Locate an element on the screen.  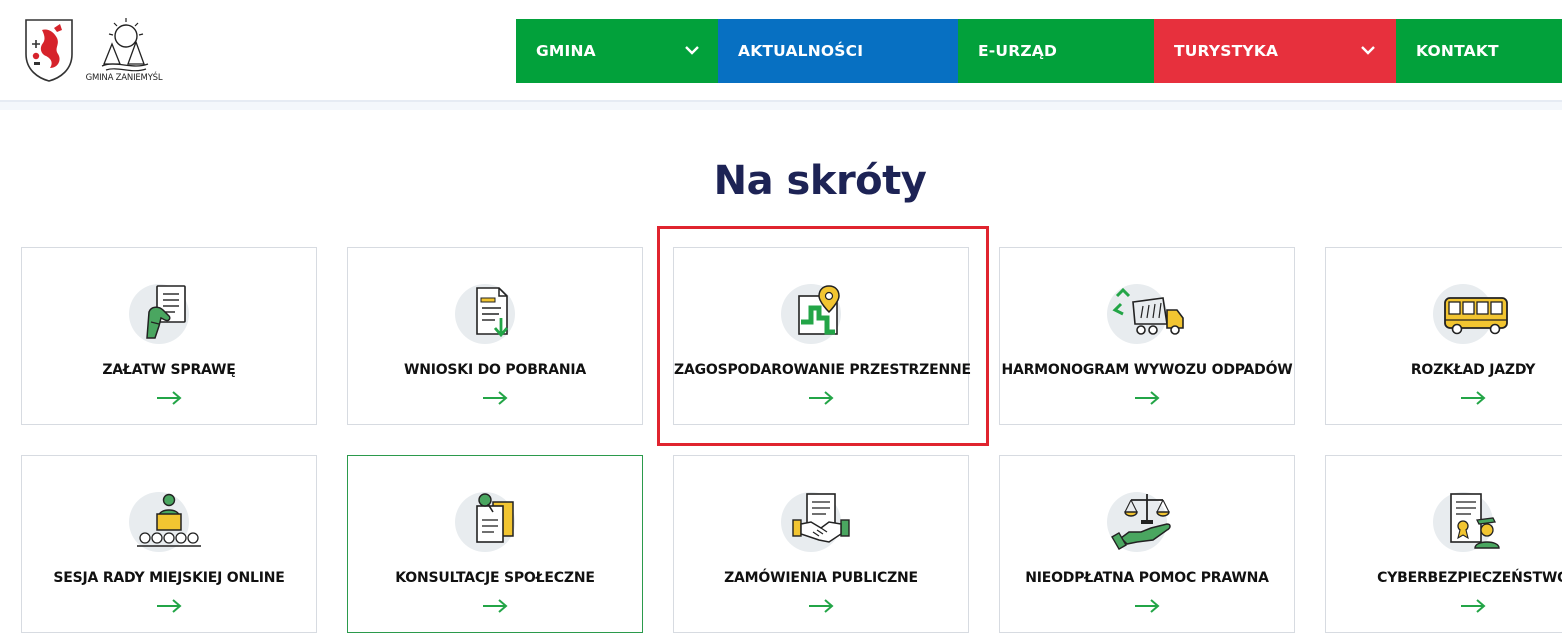
shortcut-card-wnioski-do-pobrania: WNIOSKI DO POBRANIA is located at coordinates (495, 336).